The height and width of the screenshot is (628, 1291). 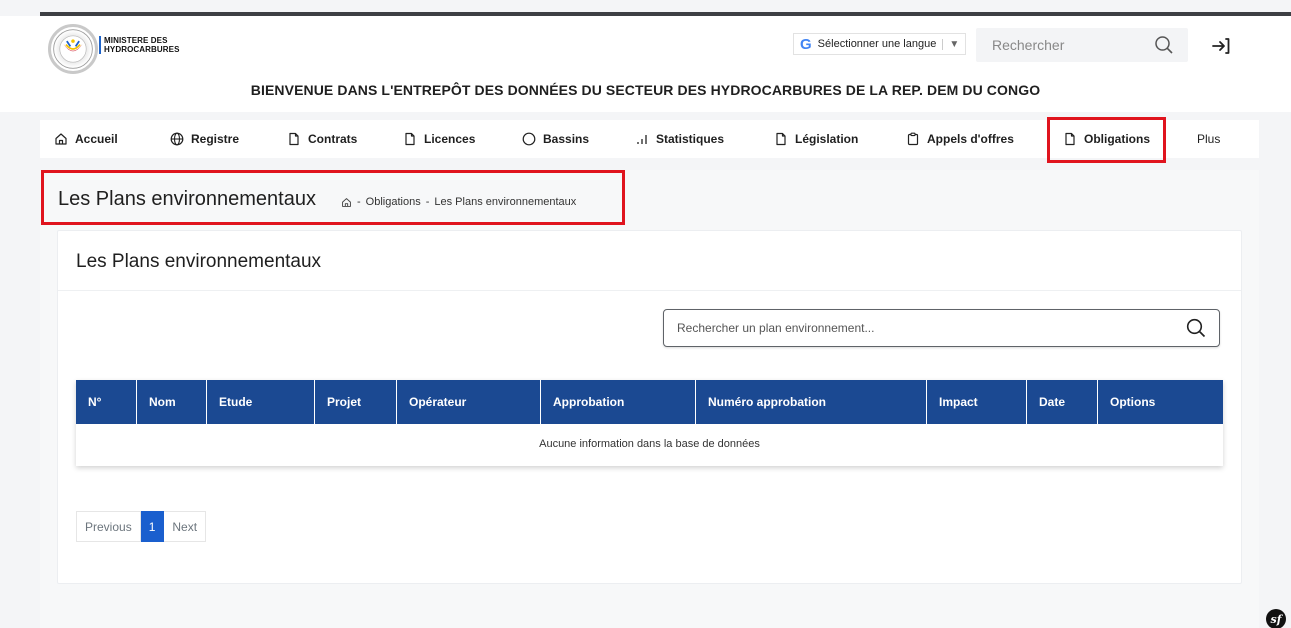 What do you see at coordinates (806, 44) in the screenshot?
I see `google-icon: G` at bounding box center [806, 44].